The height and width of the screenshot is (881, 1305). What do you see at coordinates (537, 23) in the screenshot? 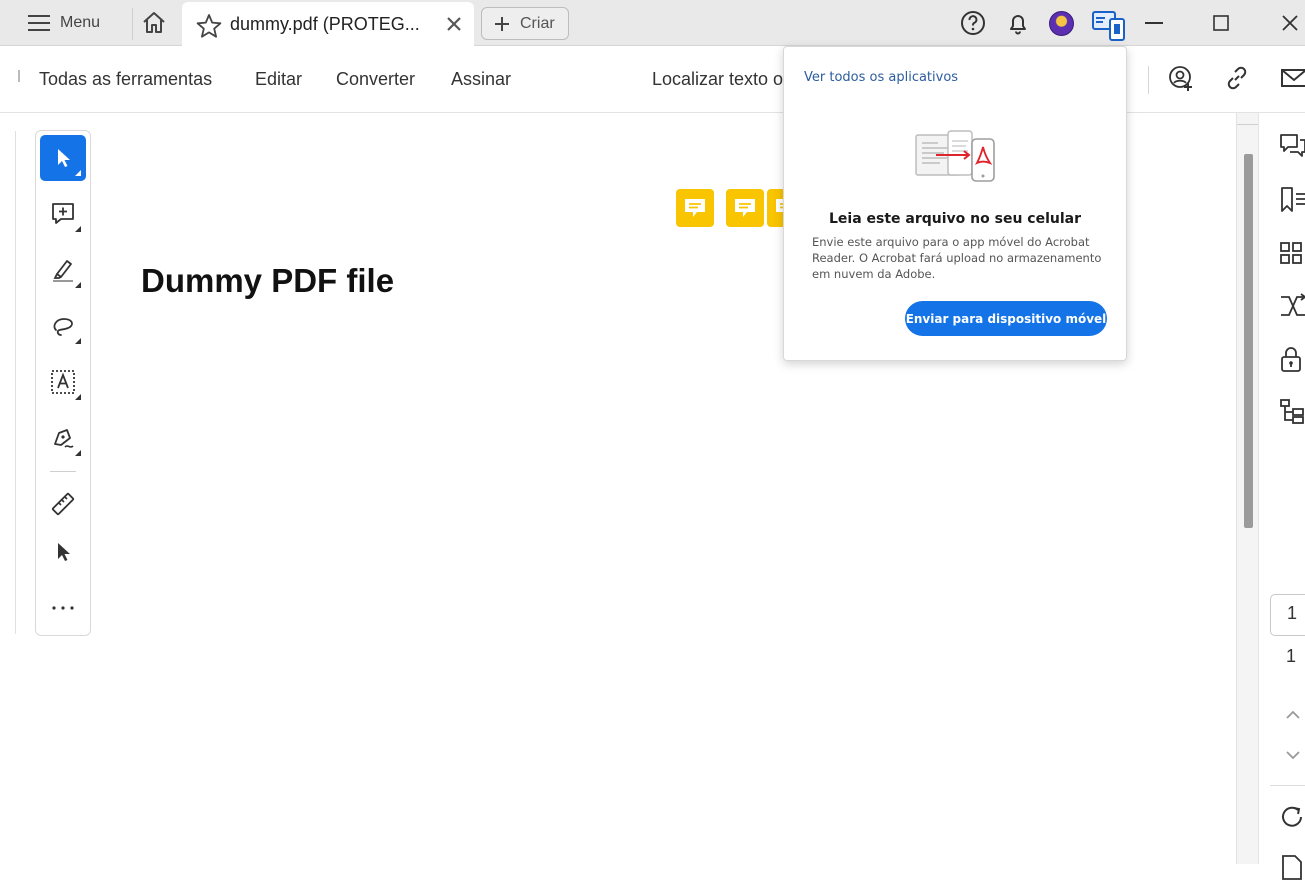
I see `create-label: Criar` at bounding box center [537, 23].